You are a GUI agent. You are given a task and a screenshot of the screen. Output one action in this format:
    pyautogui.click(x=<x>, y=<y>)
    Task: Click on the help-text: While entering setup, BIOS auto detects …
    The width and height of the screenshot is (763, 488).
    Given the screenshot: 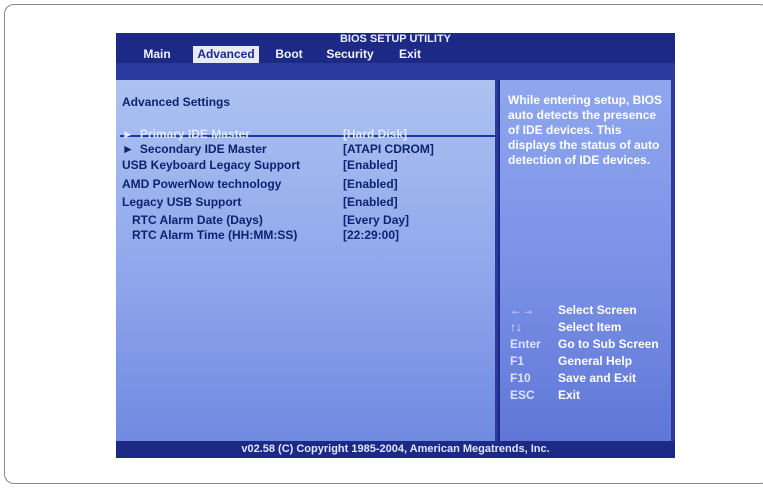 What is the action you would take?
    pyautogui.click(x=585, y=130)
    